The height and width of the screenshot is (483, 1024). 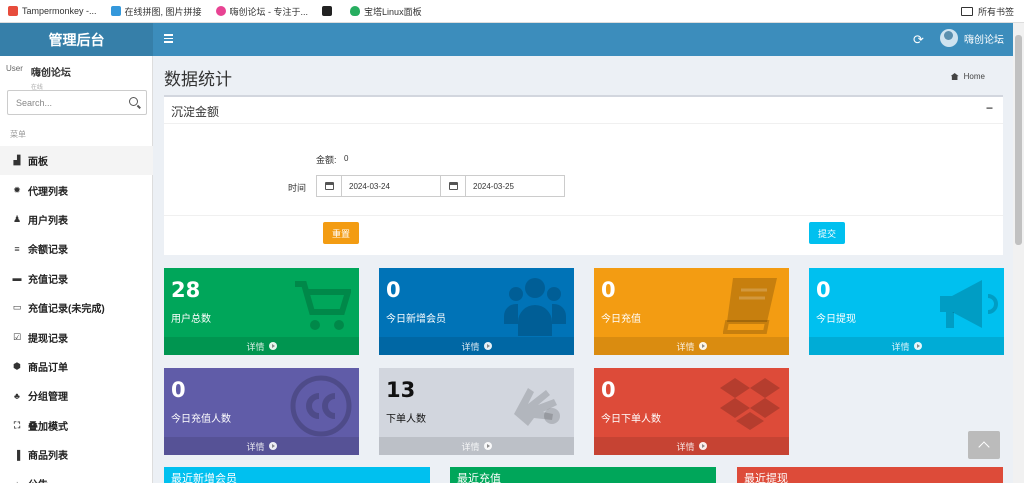 What do you see at coordinates (76, 219) in the screenshot?
I see `sidebar-item-users: ♟ 用户列表` at bounding box center [76, 219].